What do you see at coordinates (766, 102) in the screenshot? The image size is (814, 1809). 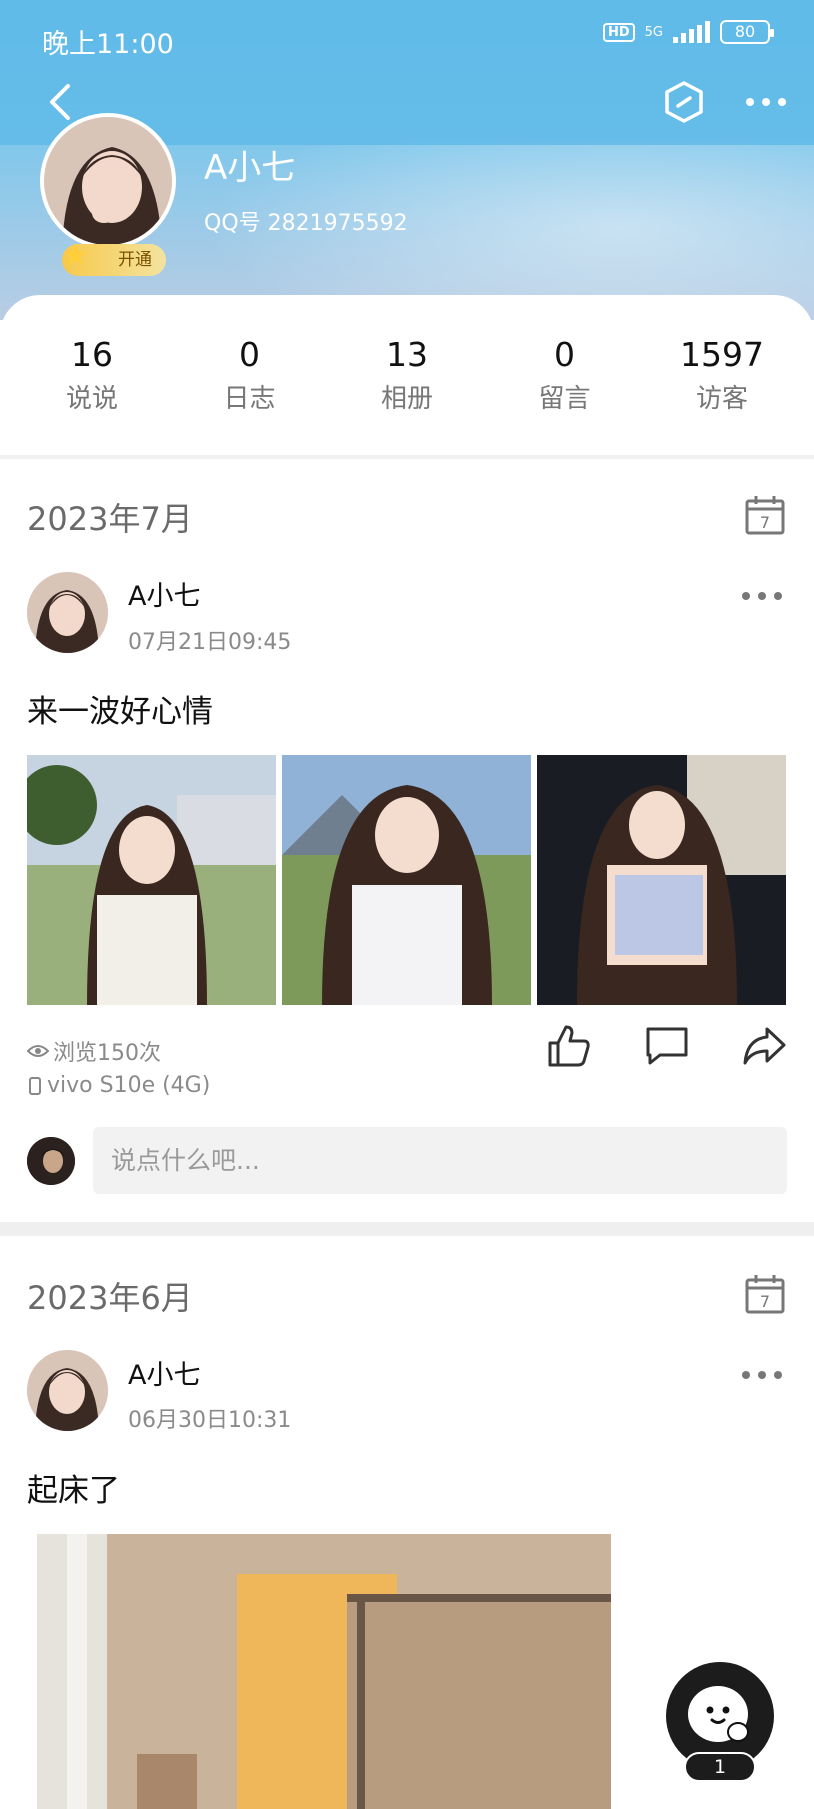 I see `more-menu-icon` at bounding box center [766, 102].